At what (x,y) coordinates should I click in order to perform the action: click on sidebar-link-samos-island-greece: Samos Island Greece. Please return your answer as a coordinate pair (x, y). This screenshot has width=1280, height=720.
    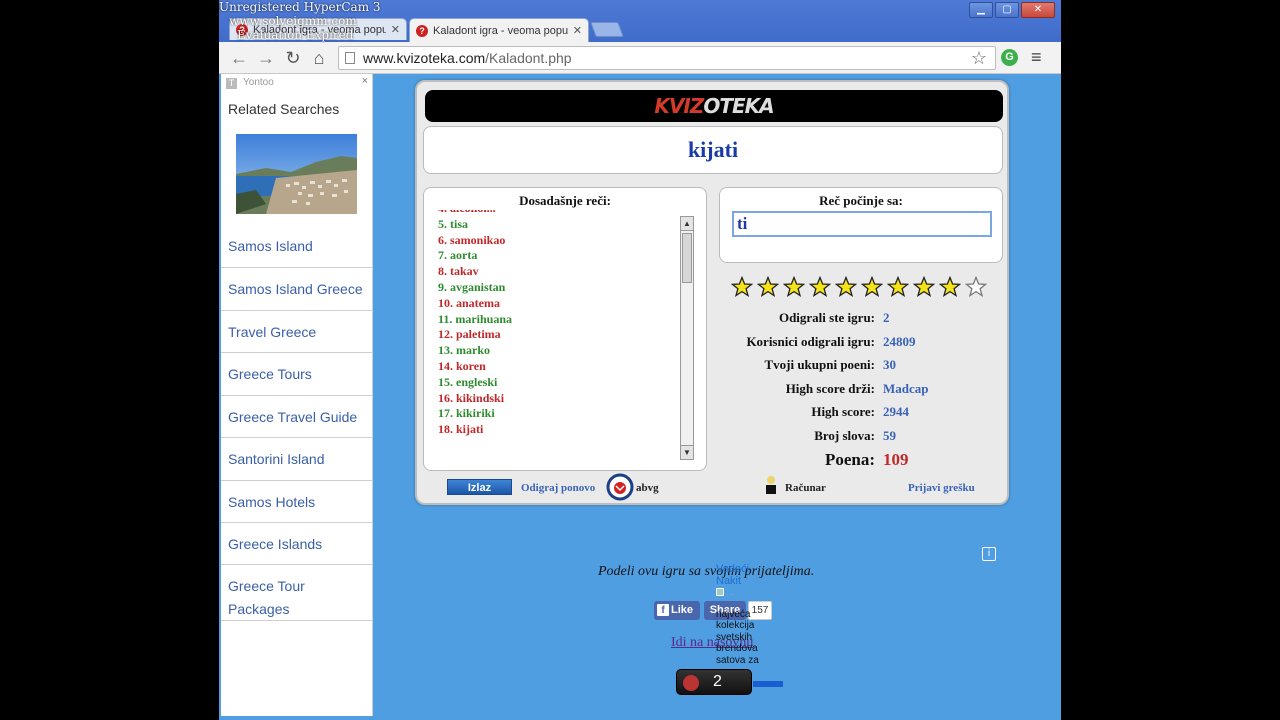
    Looking at the image, I should click on (296, 289).